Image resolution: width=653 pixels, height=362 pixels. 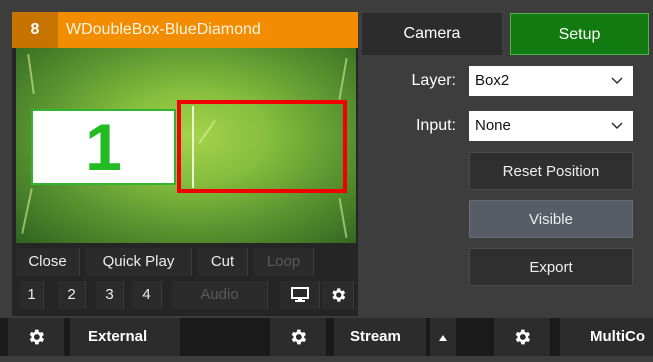 I want to click on overlay-1-button: 1, so click(x=32, y=295).